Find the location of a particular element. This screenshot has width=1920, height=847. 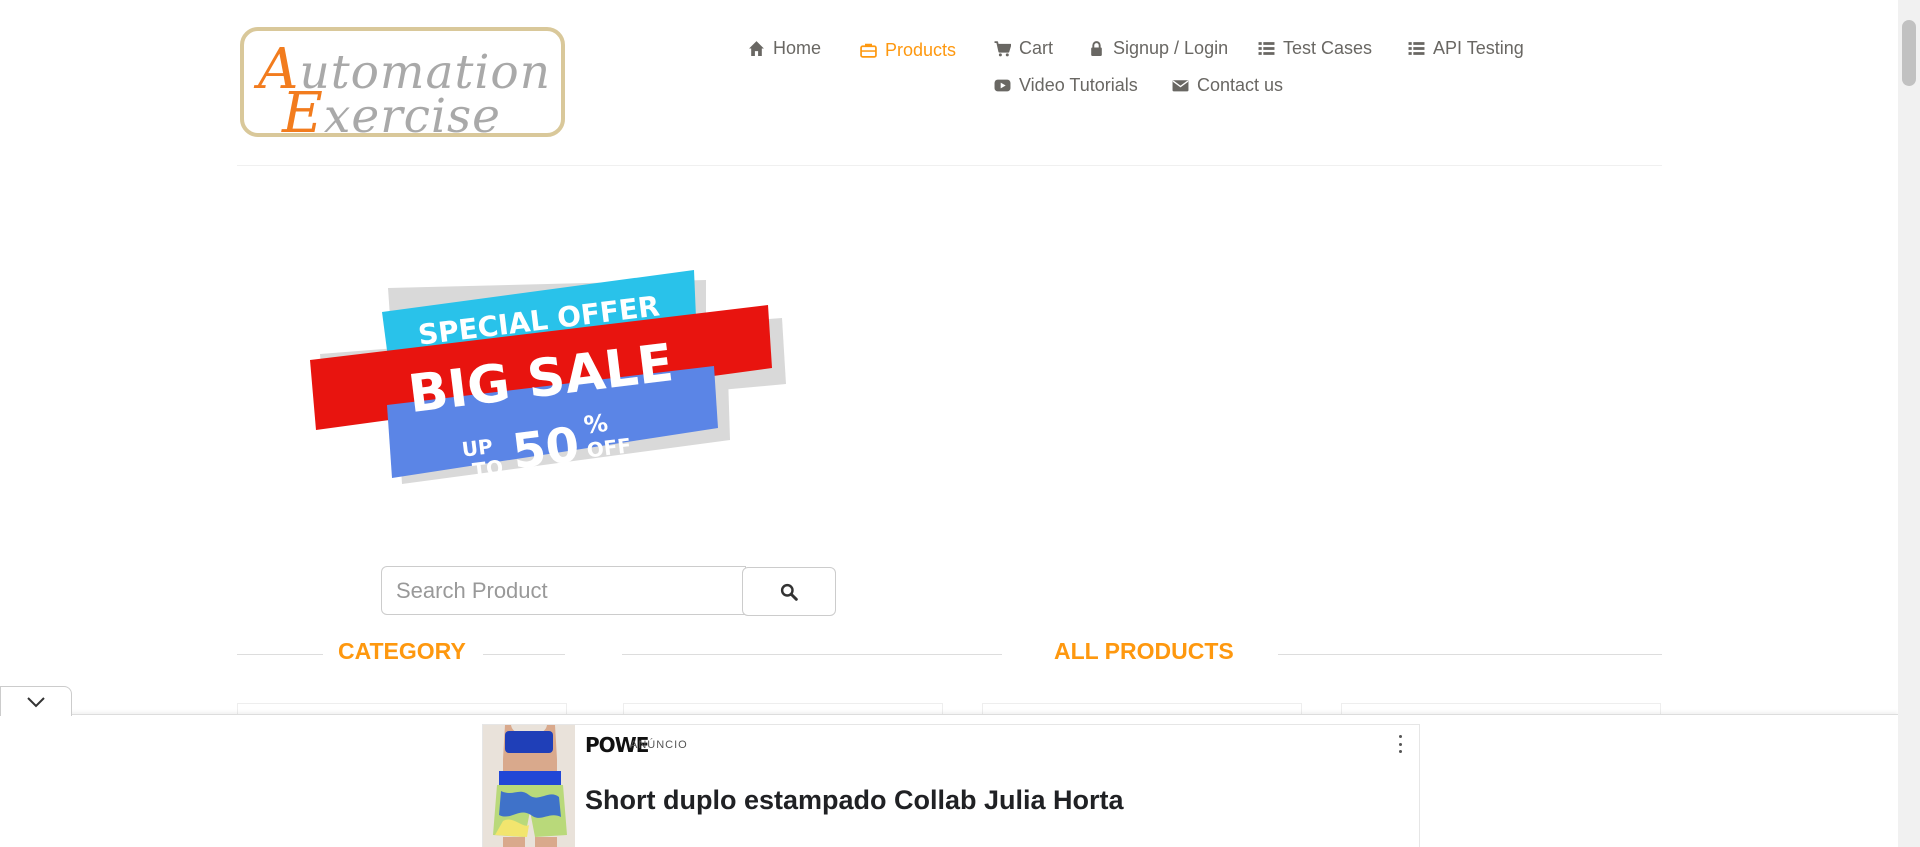

ad-label: ANÚNCIO is located at coordinates (659, 745).